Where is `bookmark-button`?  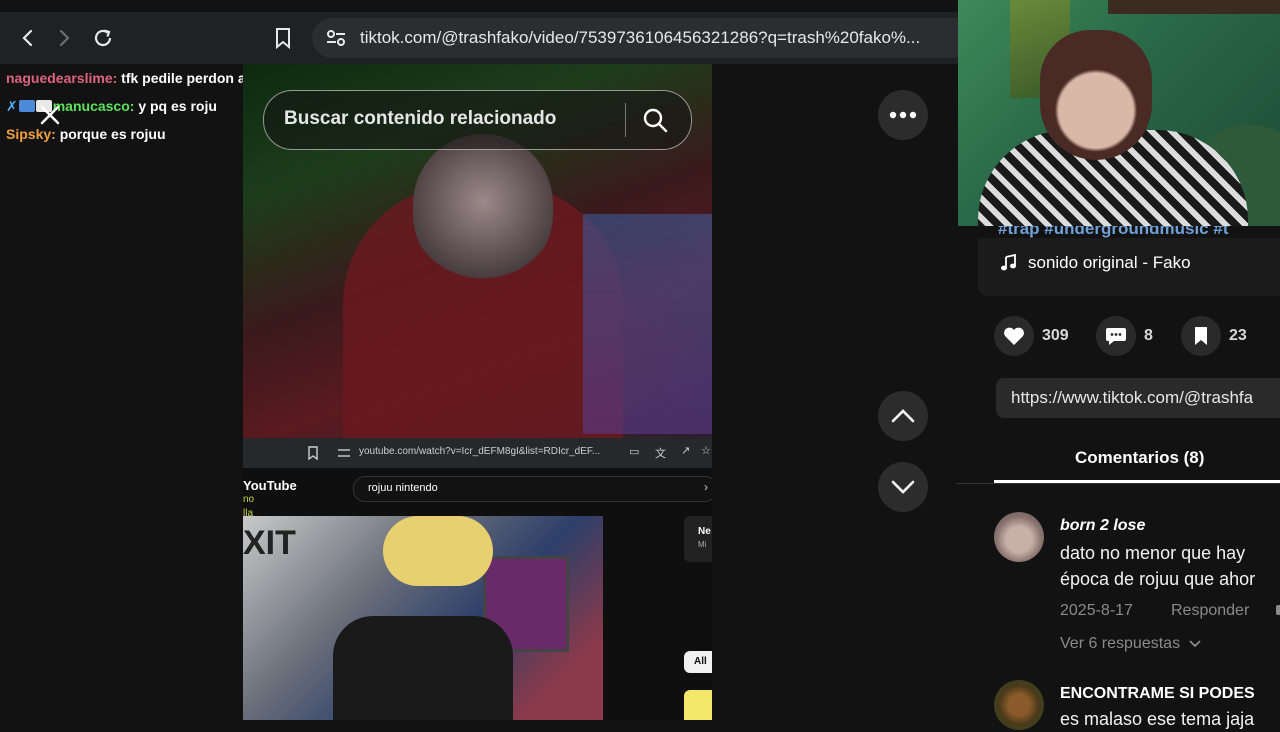
bookmark-button is located at coordinates (283, 38).